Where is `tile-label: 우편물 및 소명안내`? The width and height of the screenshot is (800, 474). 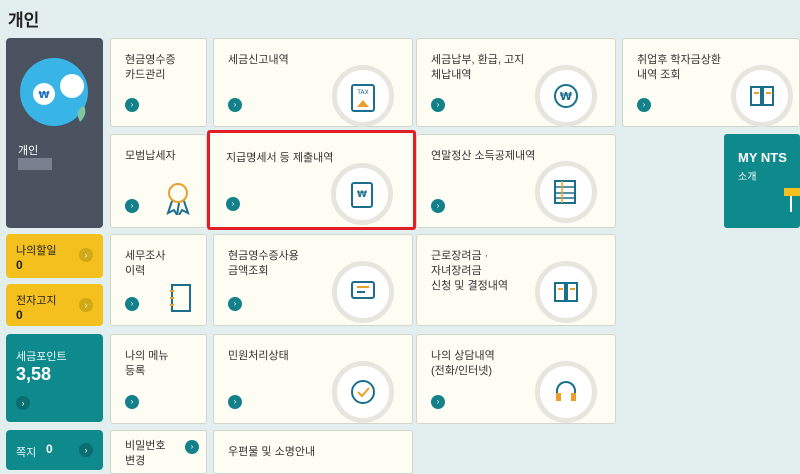 tile-label: 우편물 및 소명안내 is located at coordinates (272, 452).